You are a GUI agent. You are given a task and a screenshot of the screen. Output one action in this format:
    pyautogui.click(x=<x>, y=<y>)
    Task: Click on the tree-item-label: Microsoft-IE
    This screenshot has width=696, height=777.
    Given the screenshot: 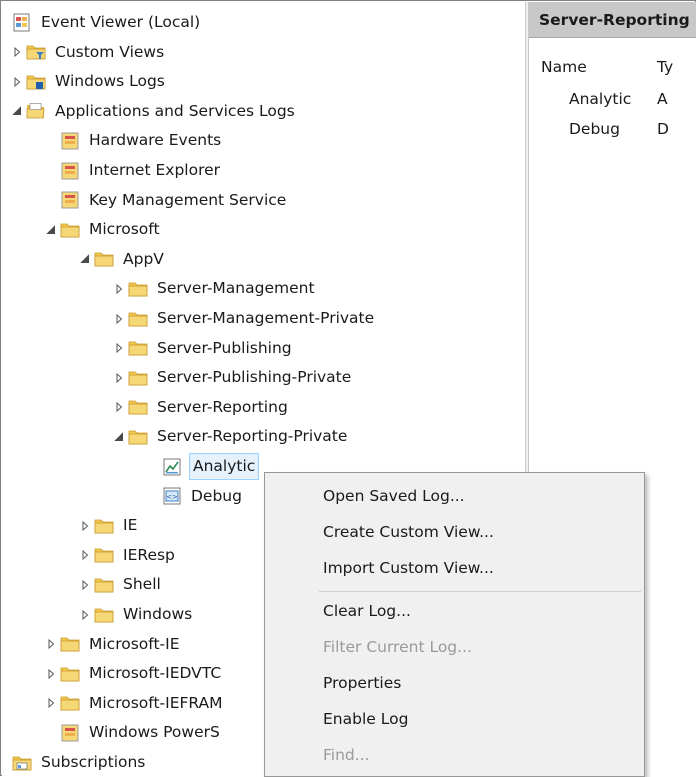 What is the action you would take?
    pyautogui.click(x=134, y=643)
    